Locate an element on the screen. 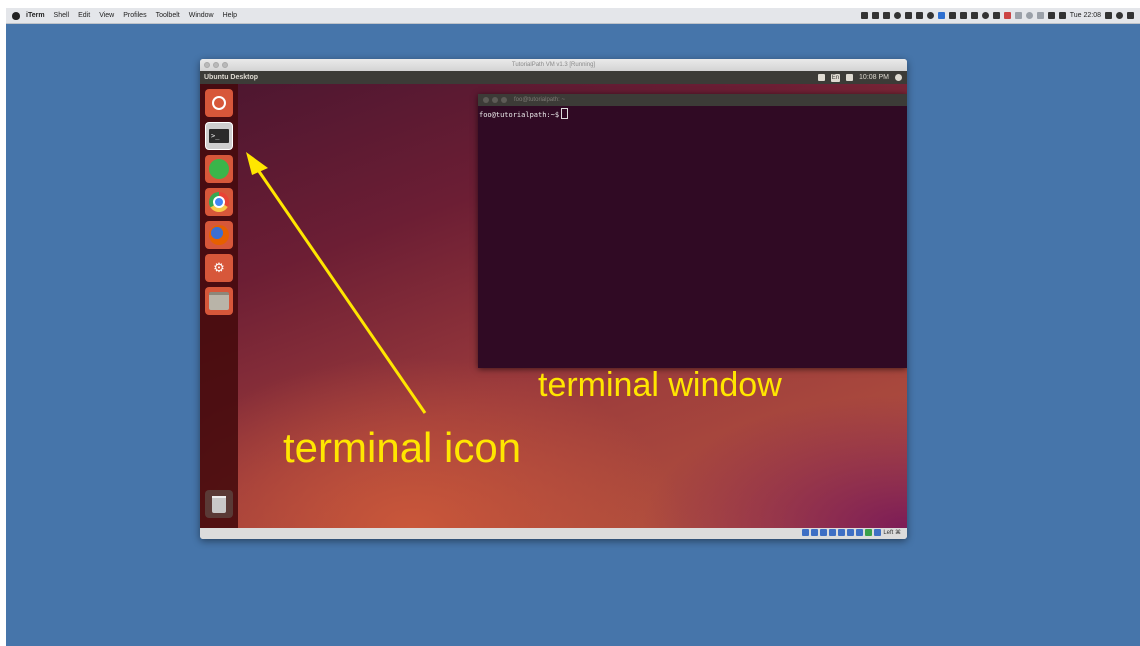 The image size is (1140, 646). chrome-icon is located at coordinates (219, 202).